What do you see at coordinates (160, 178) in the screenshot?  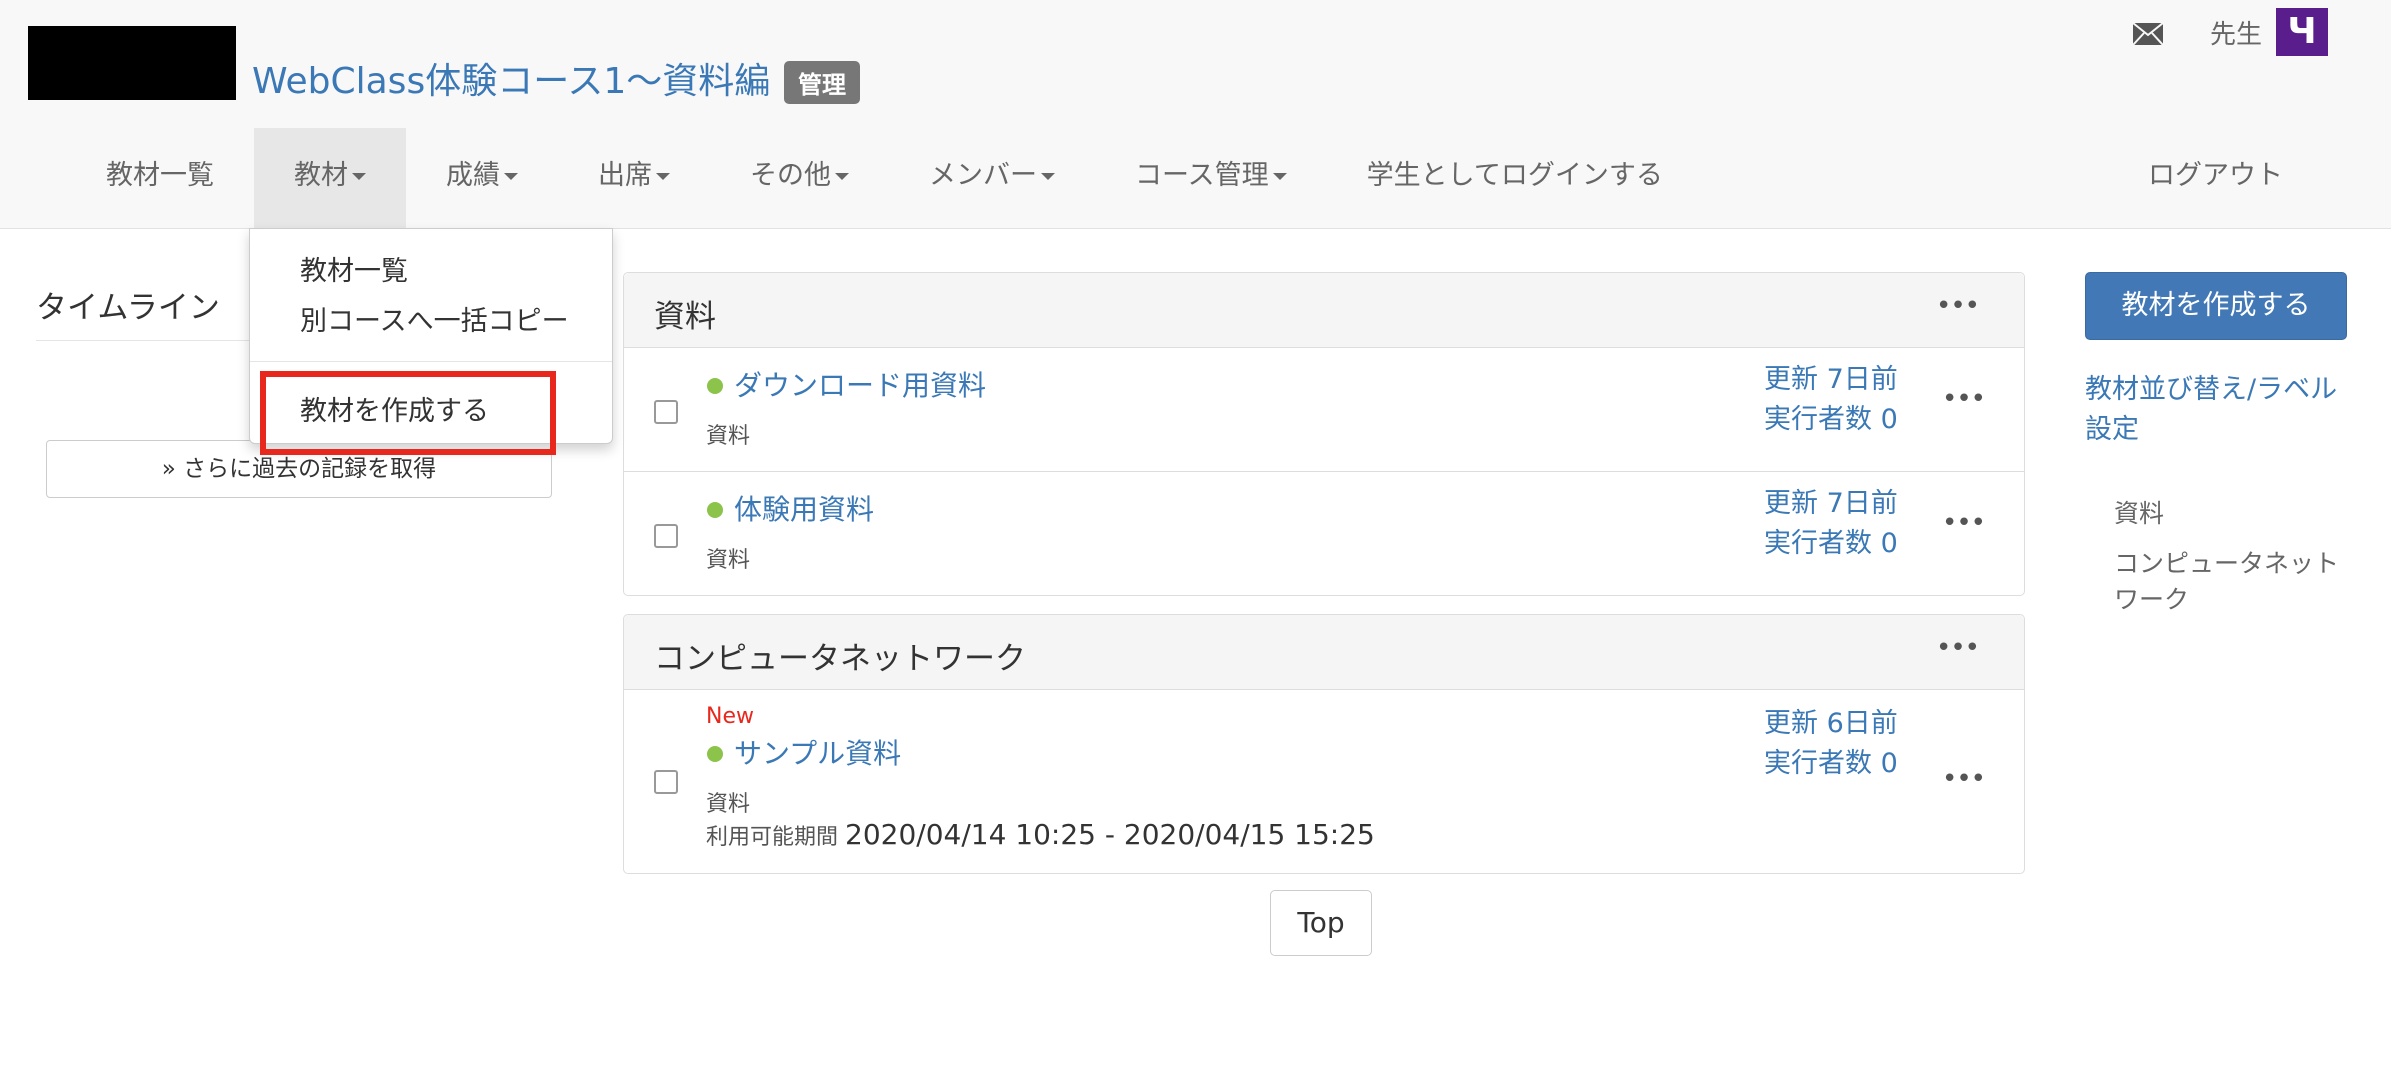 I see `nav-item-materials-list: 教材一覧` at bounding box center [160, 178].